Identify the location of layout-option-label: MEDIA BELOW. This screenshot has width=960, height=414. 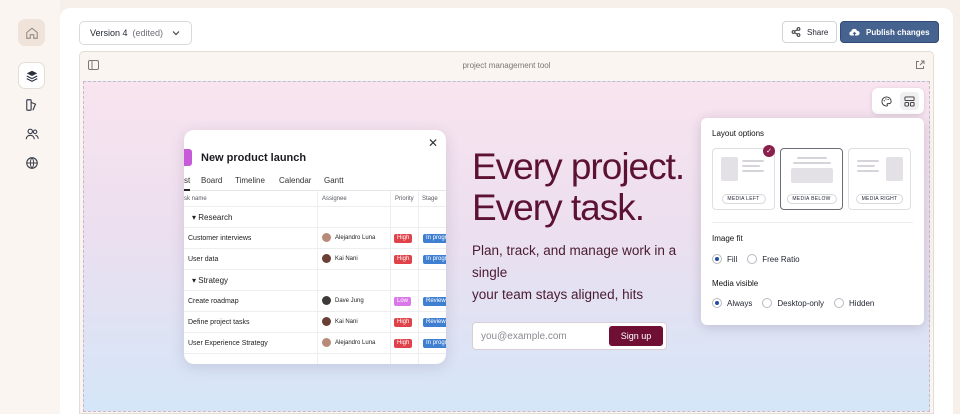
(811, 199).